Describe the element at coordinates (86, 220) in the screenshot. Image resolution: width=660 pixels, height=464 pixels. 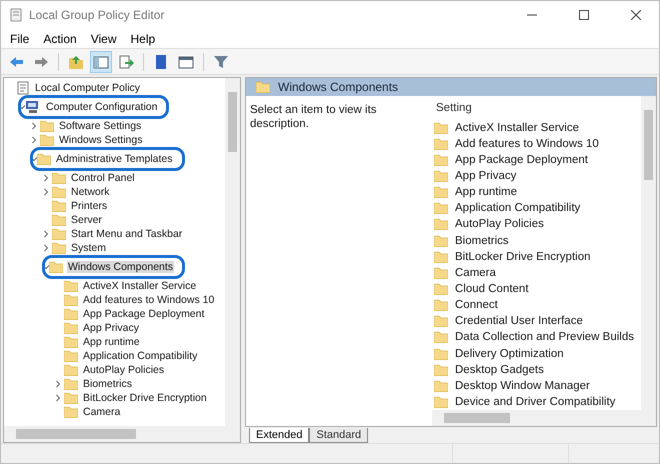
I see `tree-item: Server` at that location.